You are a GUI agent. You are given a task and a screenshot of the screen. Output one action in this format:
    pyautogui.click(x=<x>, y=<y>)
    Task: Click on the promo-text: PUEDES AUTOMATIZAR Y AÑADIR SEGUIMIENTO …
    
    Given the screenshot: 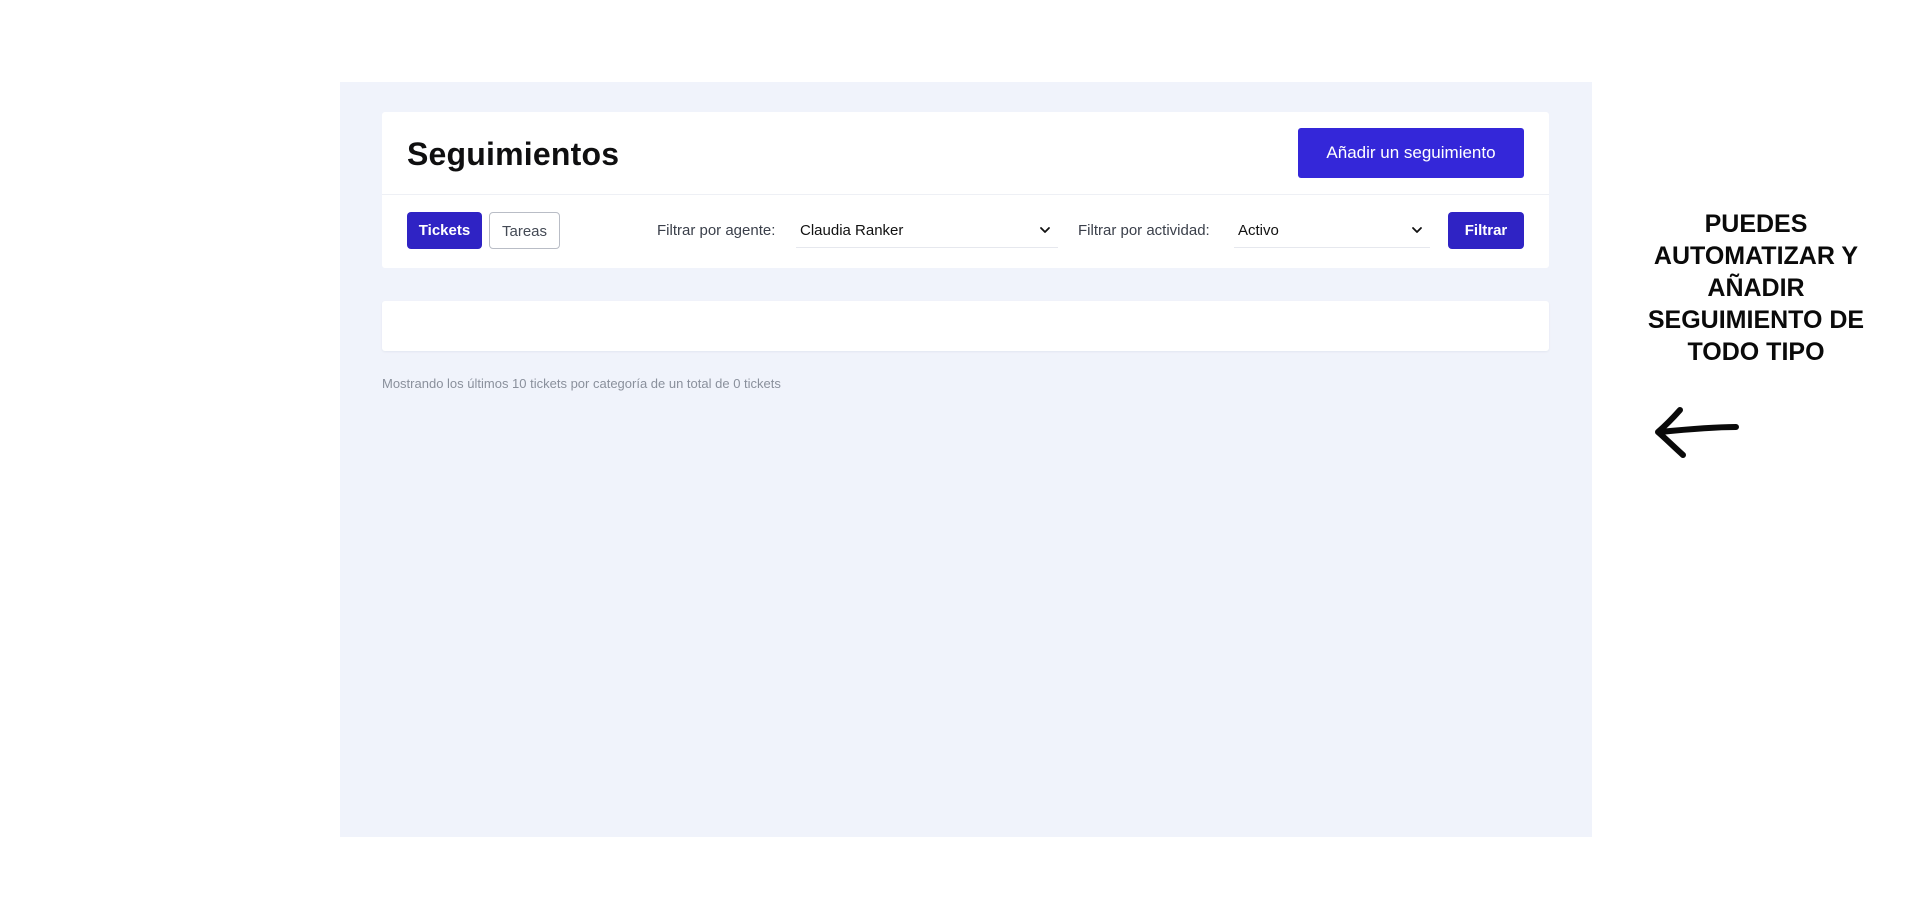 What is the action you would take?
    pyautogui.click(x=1756, y=288)
    